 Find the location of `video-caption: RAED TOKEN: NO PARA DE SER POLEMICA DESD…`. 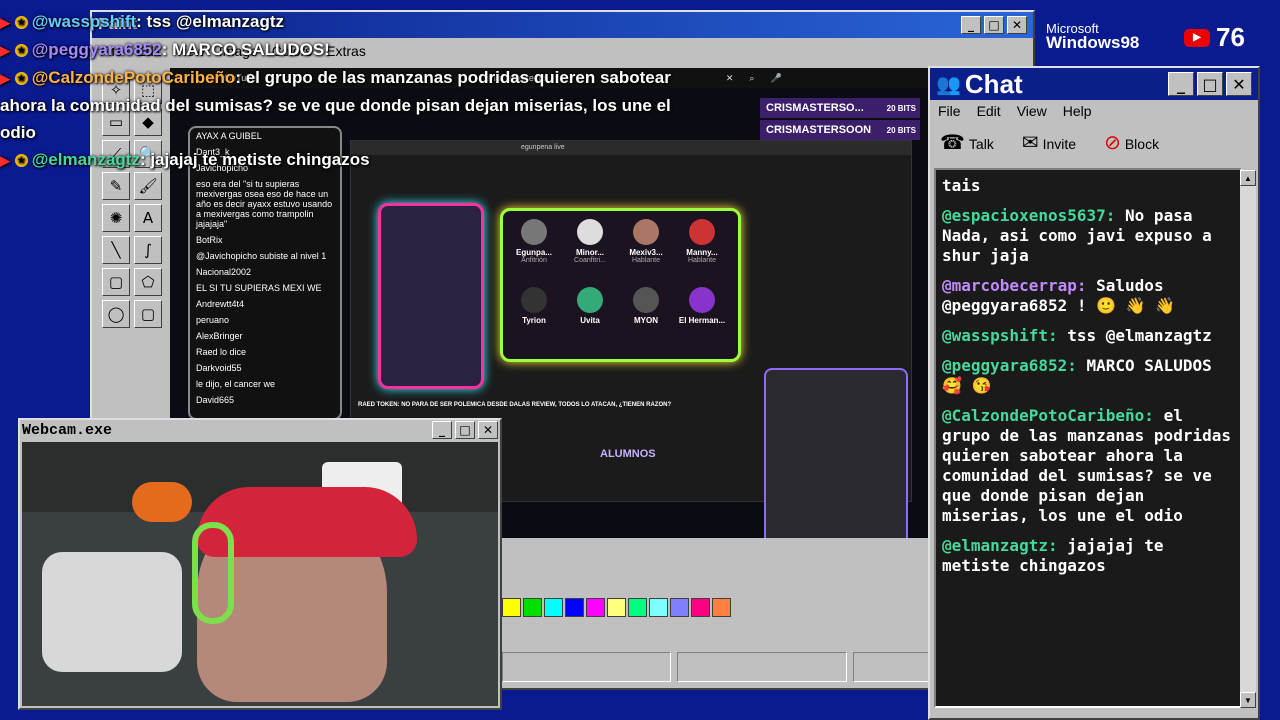

video-caption: RAED TOKEN: NO PARA DE SER POLEMICA DESD… is located at coordinates (515, 405).